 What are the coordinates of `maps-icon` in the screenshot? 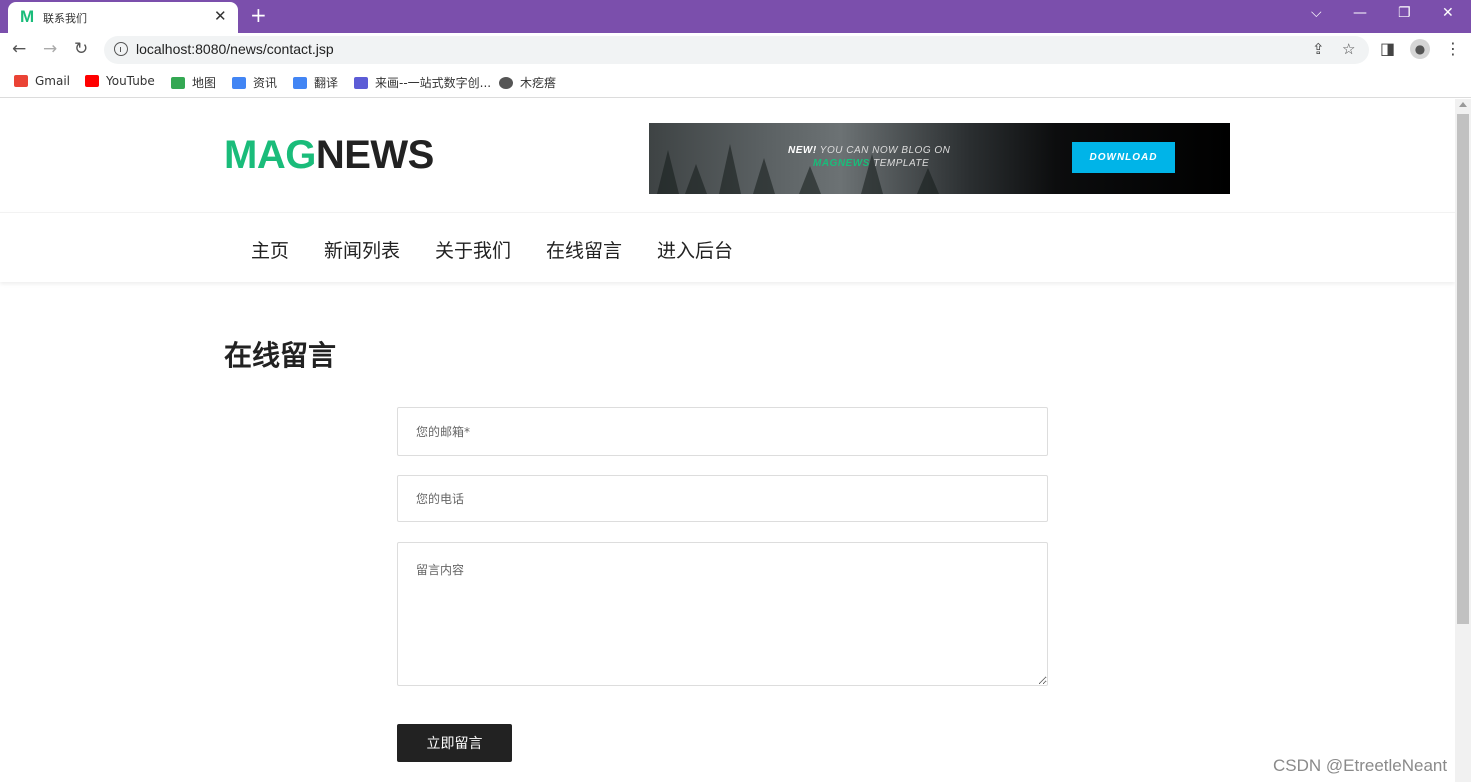 It's located at (178, 83).